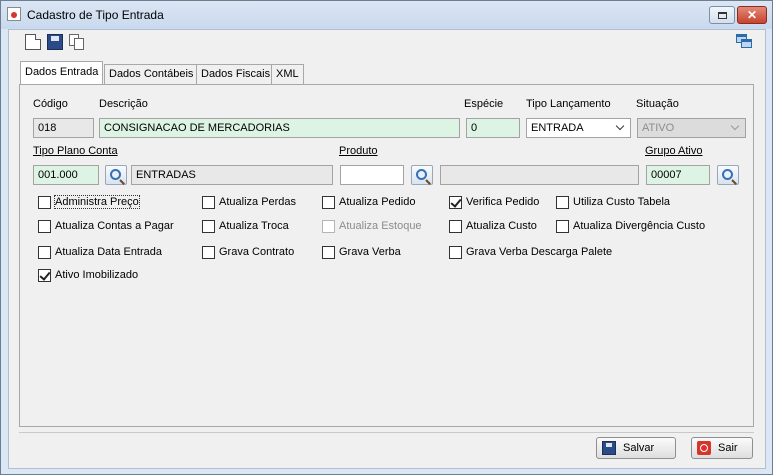 This screenshot has height=475, width=773. What do you see at coordinates (257, 252) in the screenshot?
I see `checkbox-label: Grava Contrato` at bounding box center [257, 252].